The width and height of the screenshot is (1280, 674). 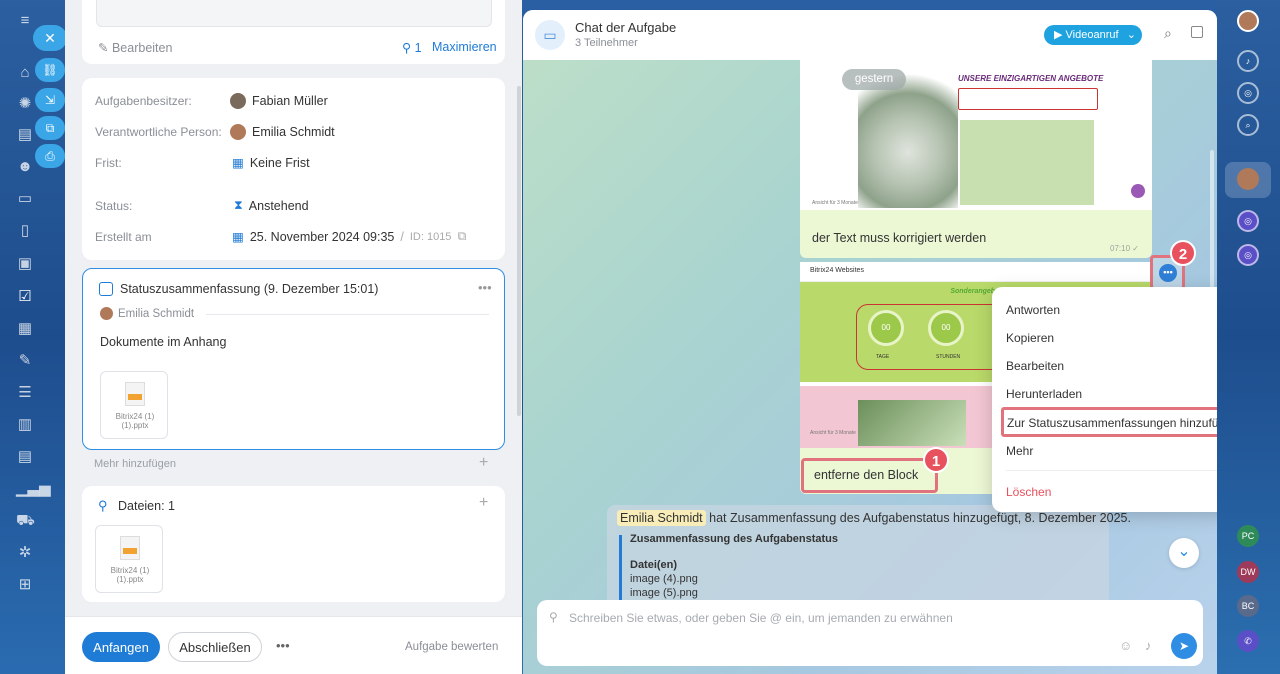 I want to click on created-value: ▦ 25. November 2024 09:35/ID: 1015 ⧉, so click(x=349, y=236).